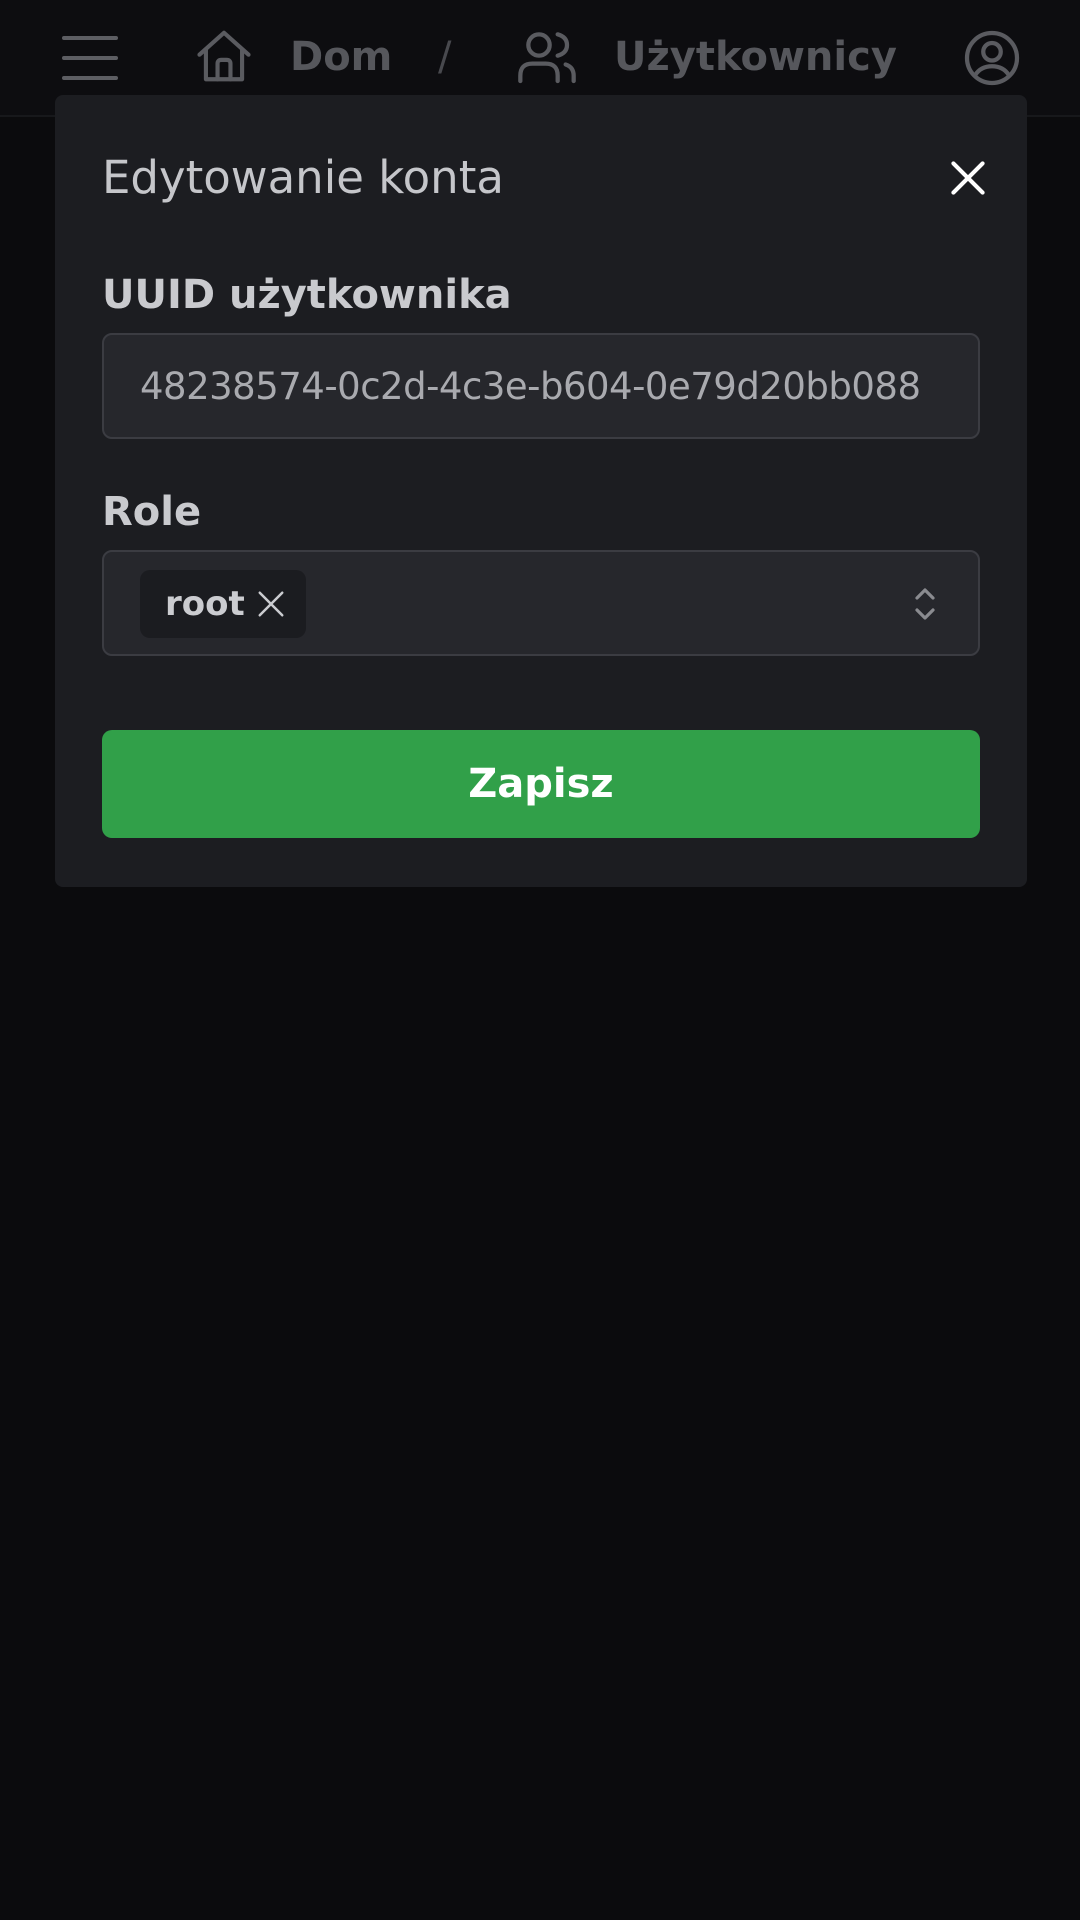  I want to click on uuid-input, so click(541, 386).